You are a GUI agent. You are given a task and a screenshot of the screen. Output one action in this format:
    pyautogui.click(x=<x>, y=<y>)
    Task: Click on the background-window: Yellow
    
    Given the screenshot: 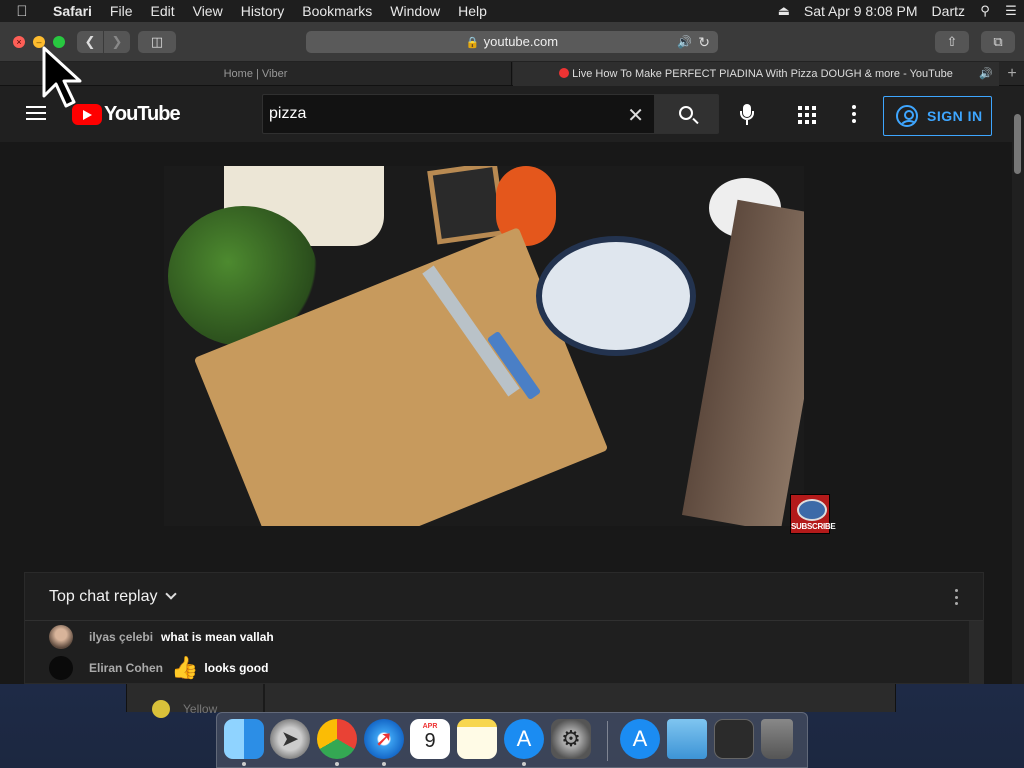 What is the action you would take?
    pyautogui.click(x=511, y=701)
    